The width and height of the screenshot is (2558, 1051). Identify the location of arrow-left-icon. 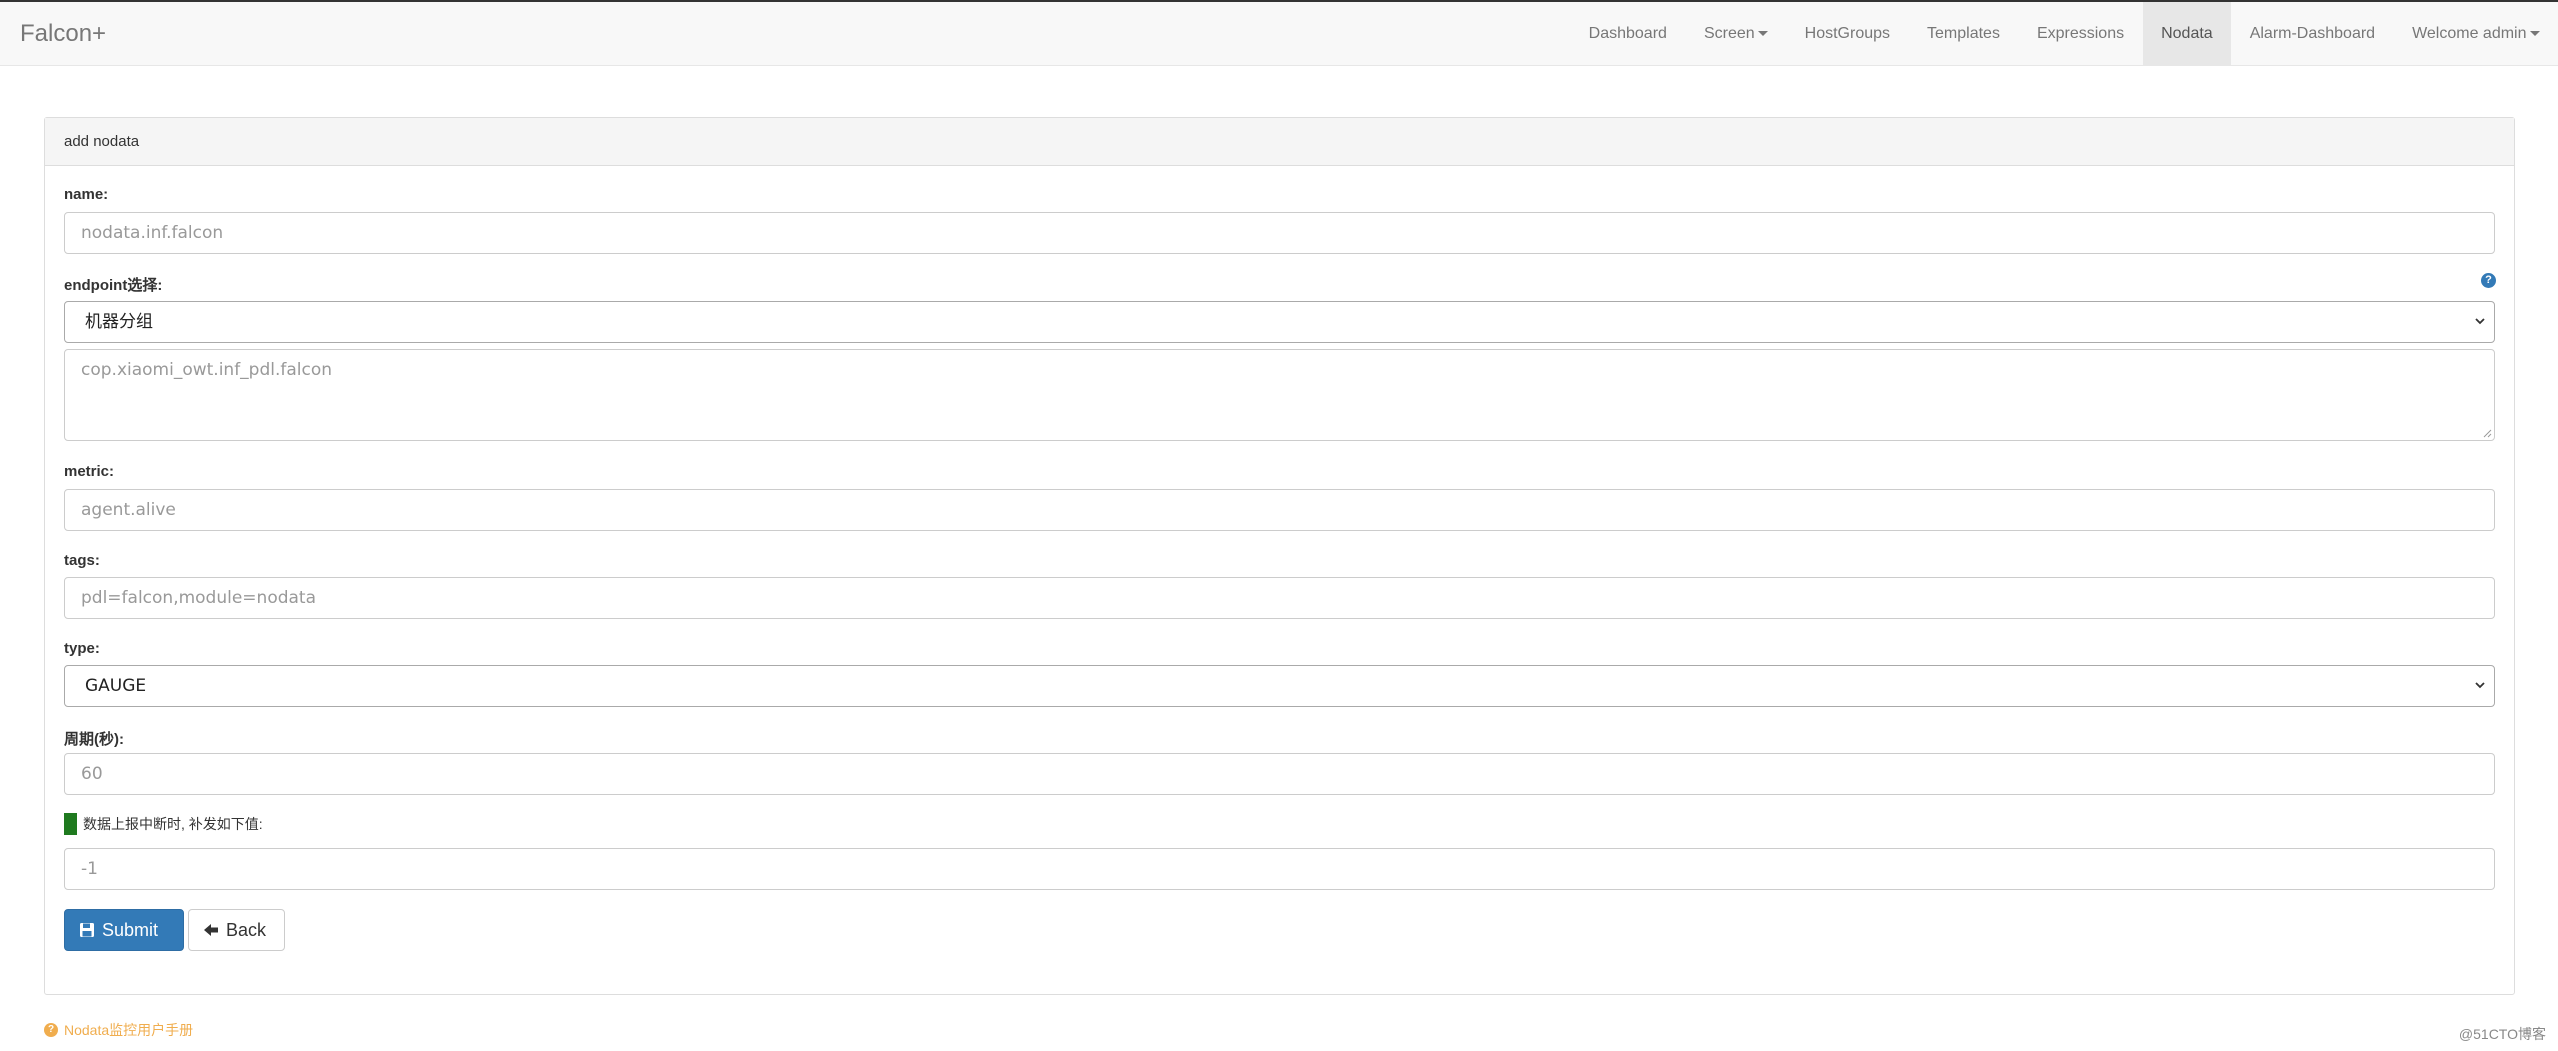
(211, 930).